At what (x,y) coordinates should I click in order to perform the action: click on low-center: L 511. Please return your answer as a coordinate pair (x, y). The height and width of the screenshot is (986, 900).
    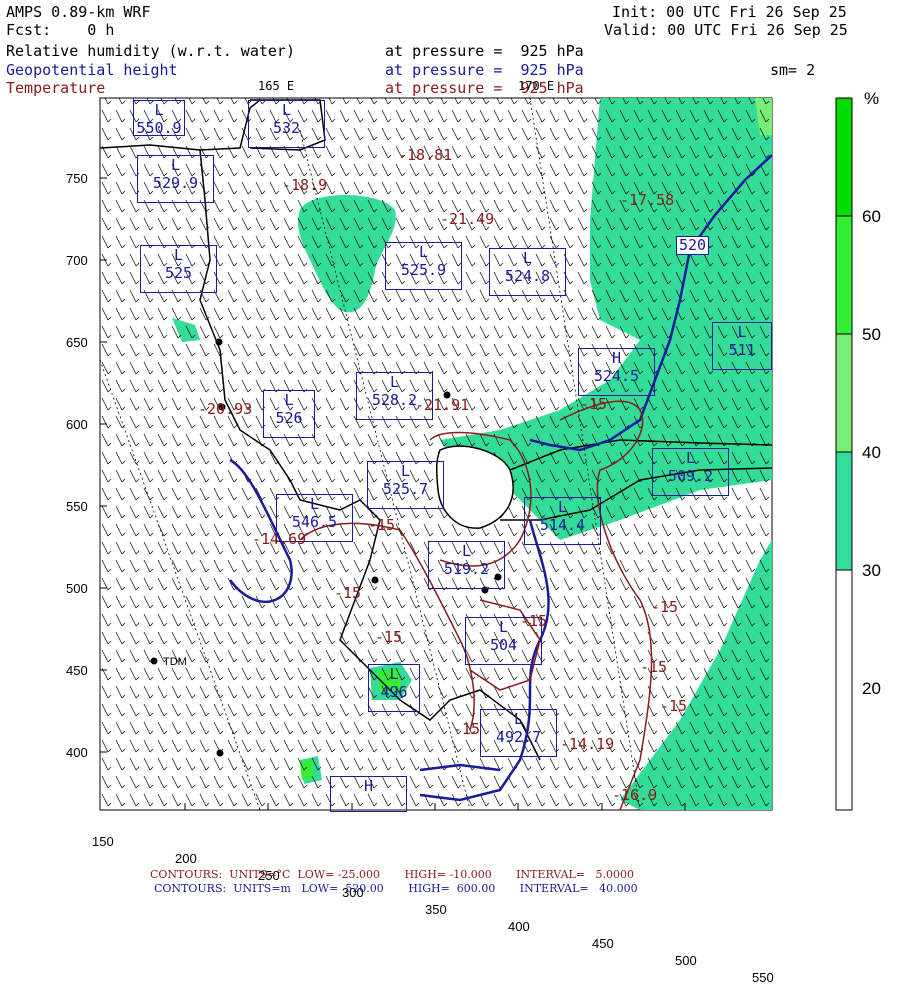
    Looking at the image, I should click on (742, 346).